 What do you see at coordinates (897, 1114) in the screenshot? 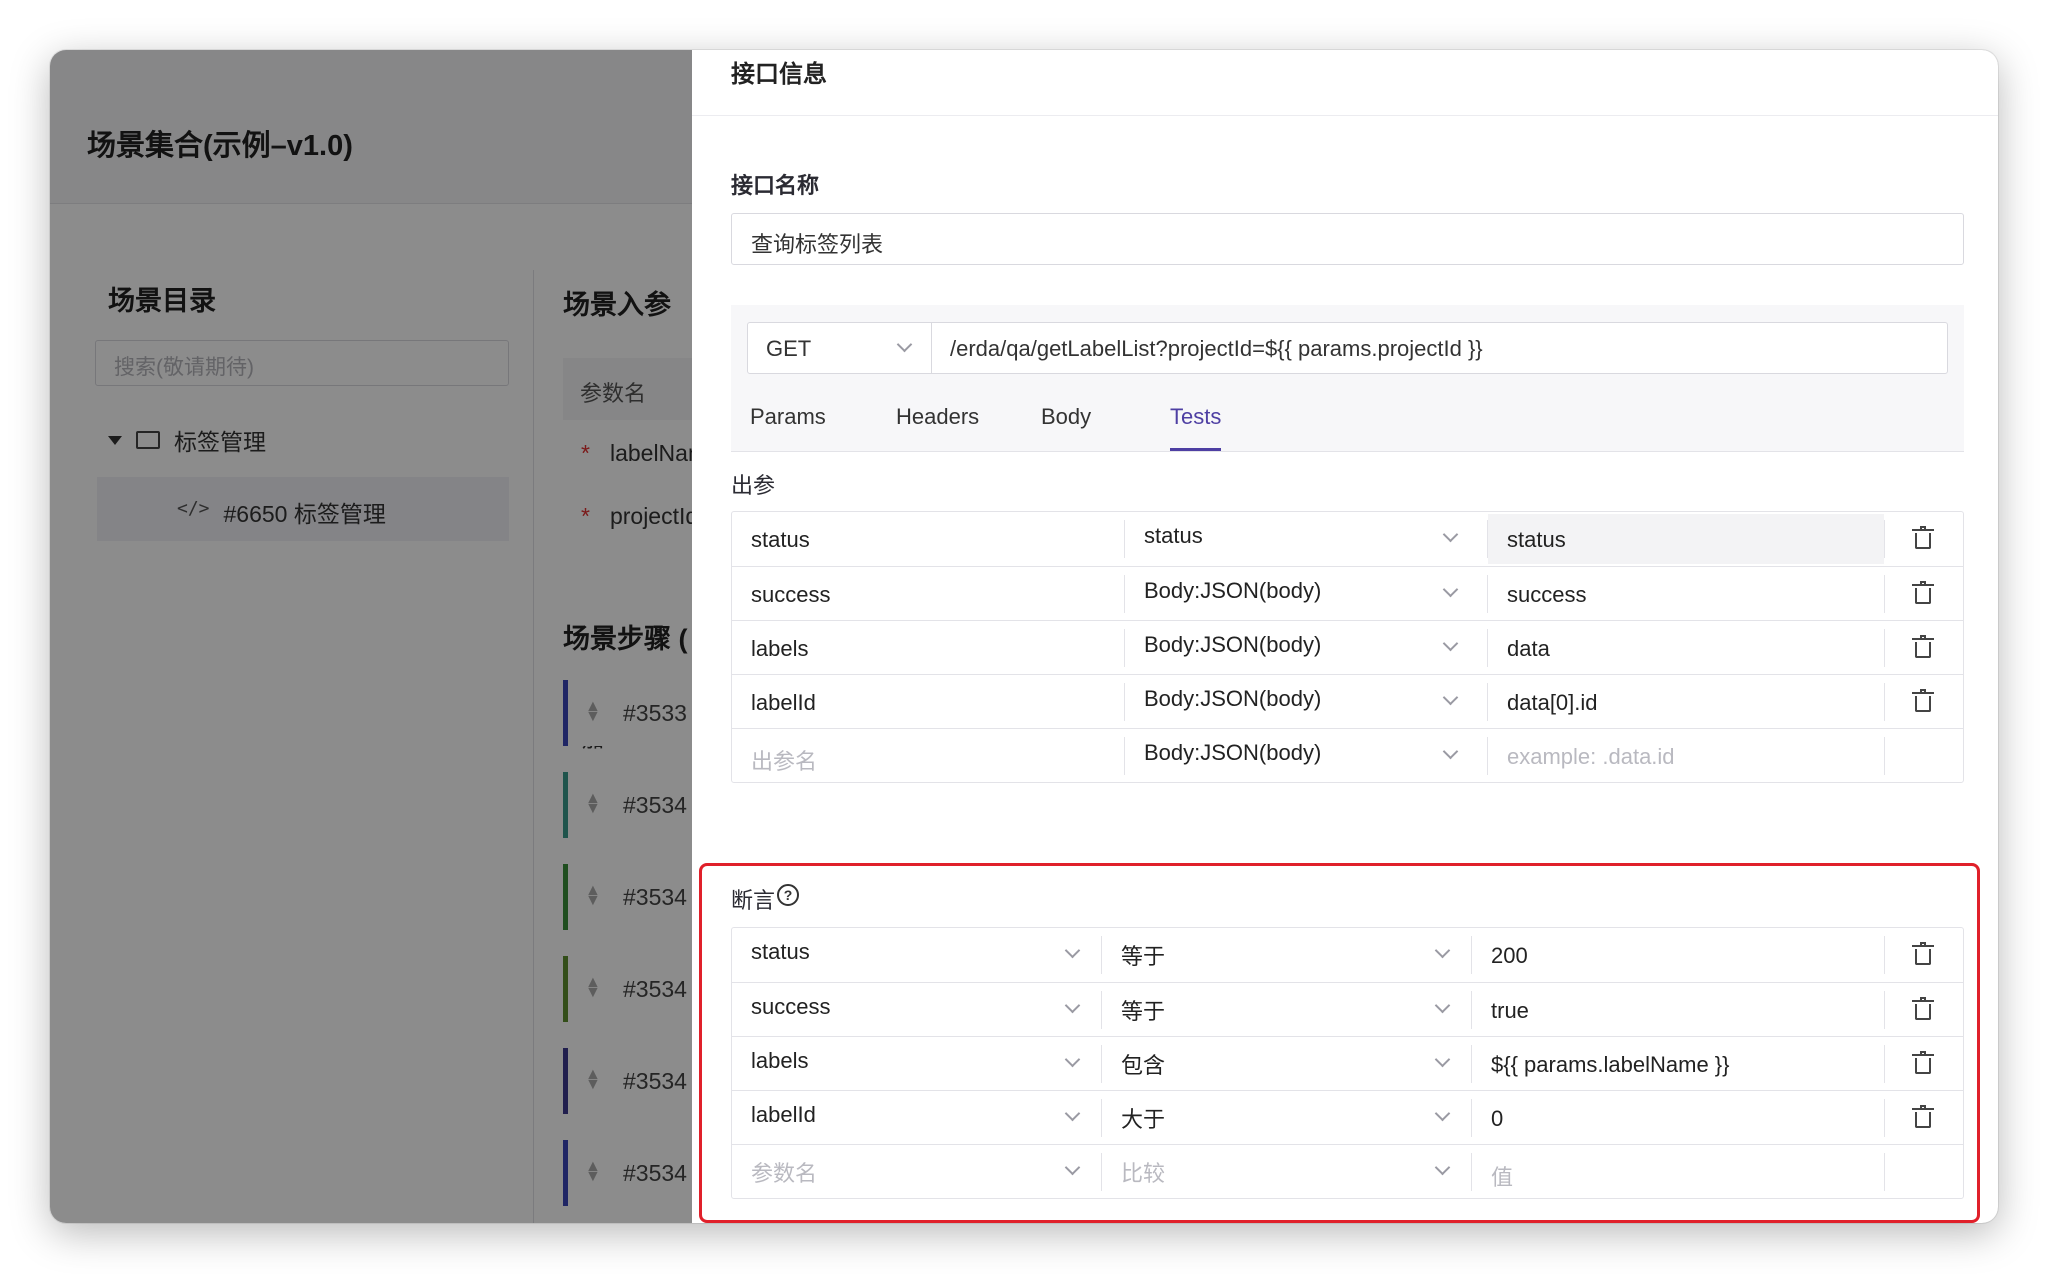
I see `assert-param-select: labelId` at bounding box center [897, 1114].